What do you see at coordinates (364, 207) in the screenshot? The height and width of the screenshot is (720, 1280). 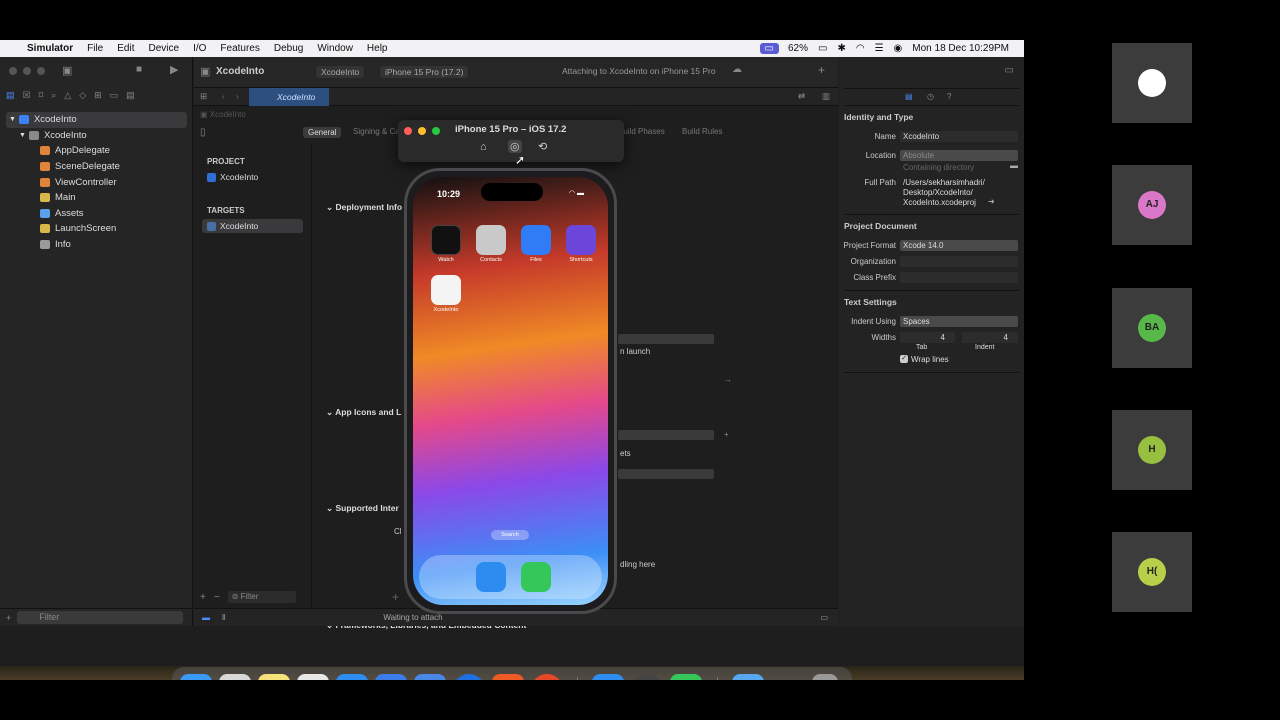 I see `section-deployment-info: ⌄ Deployment Info` at bounding box center [364, 207].